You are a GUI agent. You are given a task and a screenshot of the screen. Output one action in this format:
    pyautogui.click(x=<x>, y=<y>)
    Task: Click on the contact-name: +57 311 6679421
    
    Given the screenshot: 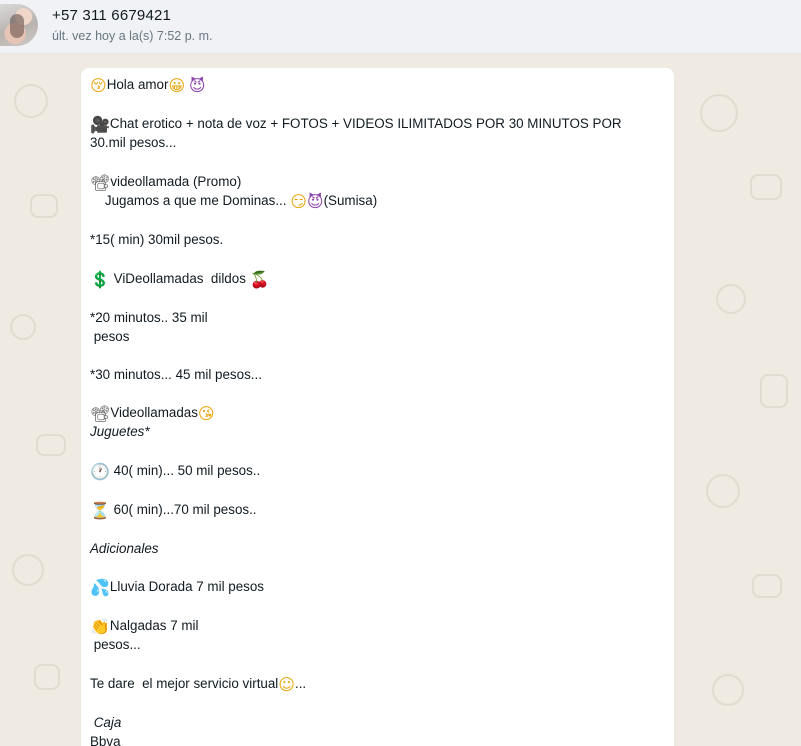 What is the action you would take?
    pyautogui.click(x=111, y=15)
    